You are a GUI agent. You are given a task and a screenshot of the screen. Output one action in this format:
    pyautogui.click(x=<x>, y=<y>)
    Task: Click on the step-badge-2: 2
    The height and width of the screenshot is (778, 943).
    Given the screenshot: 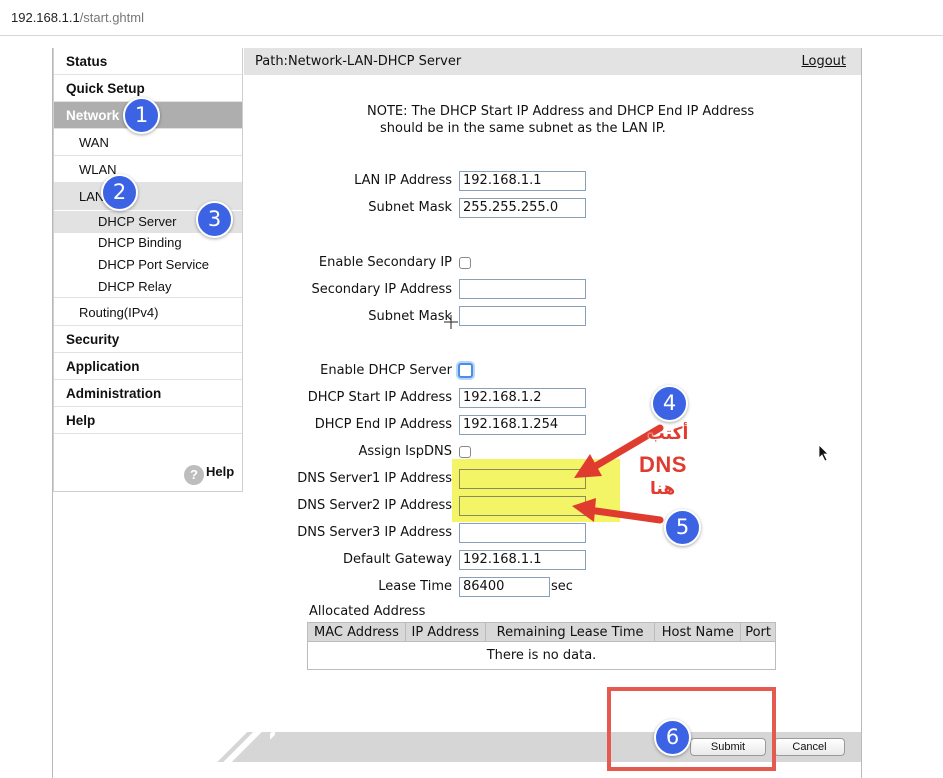 What is the action you would take?
    pyautogui.click(x=119, y=192)
    